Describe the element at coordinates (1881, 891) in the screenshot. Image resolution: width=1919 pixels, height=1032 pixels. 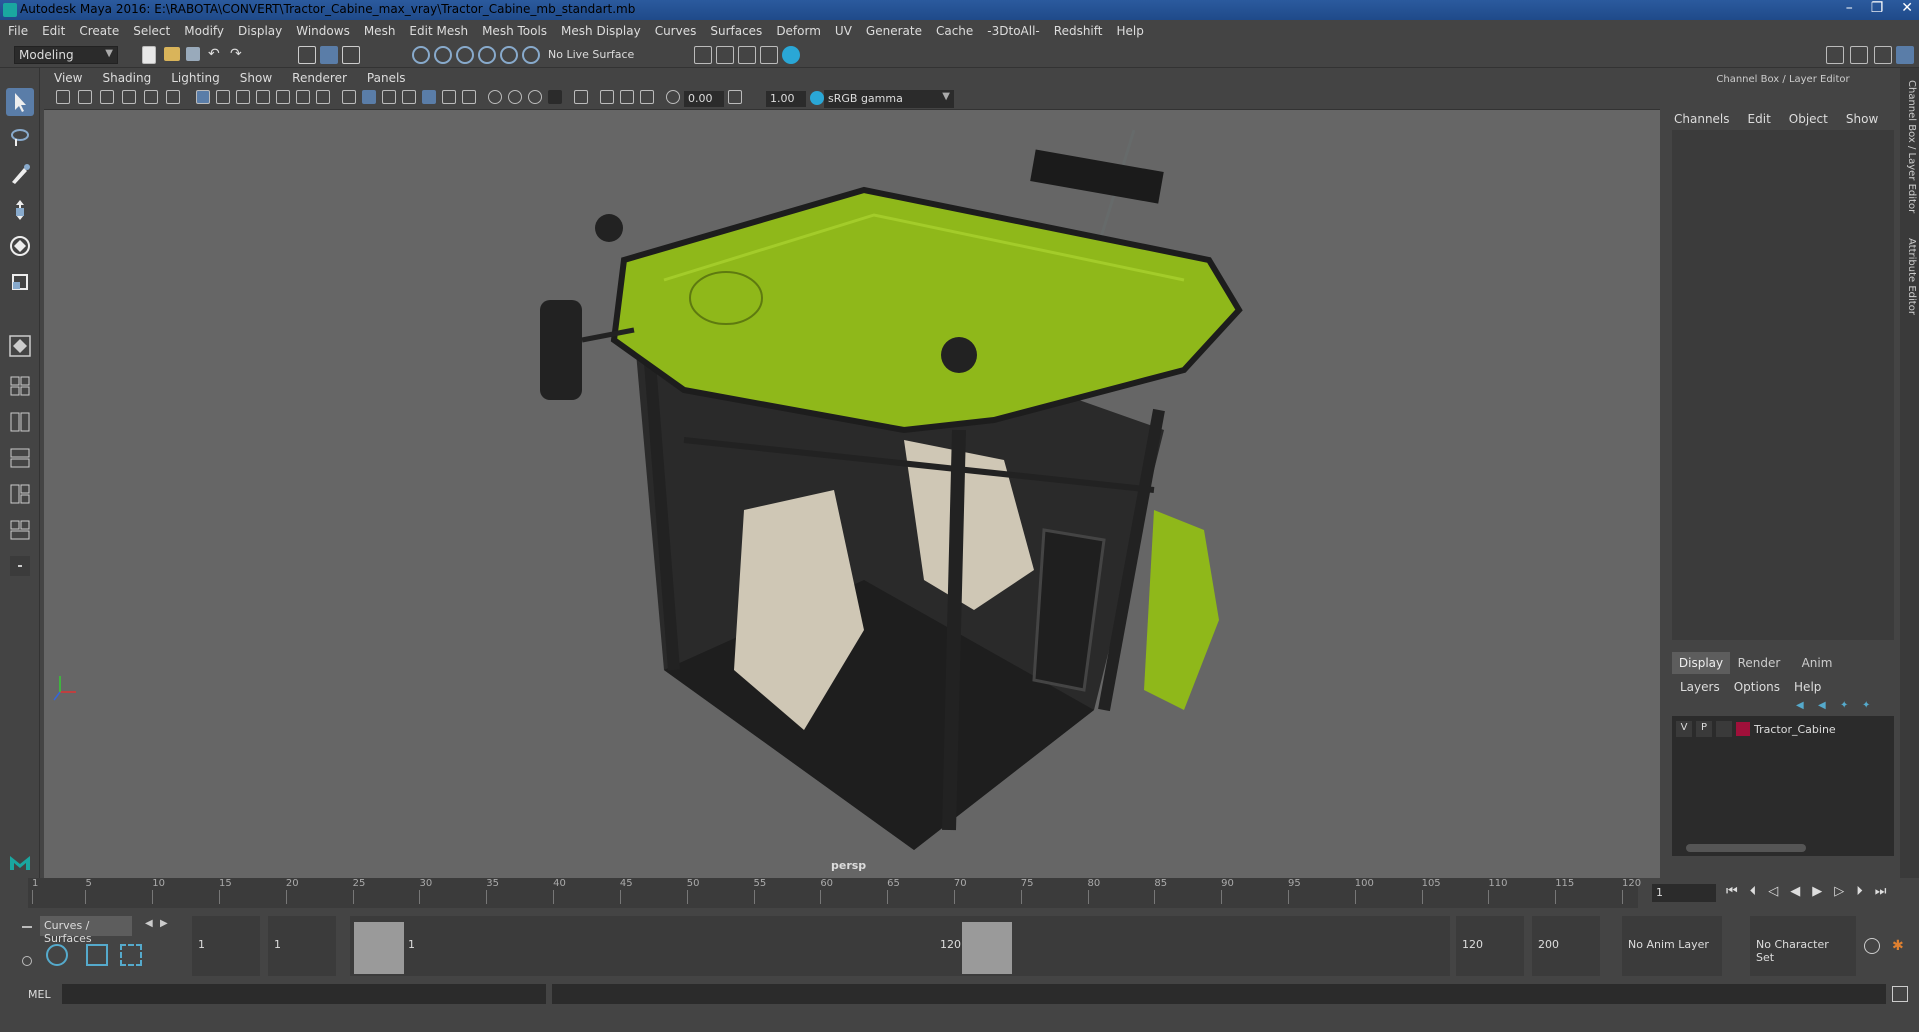
I see `go-to-end-icon: ⏭` at that location.